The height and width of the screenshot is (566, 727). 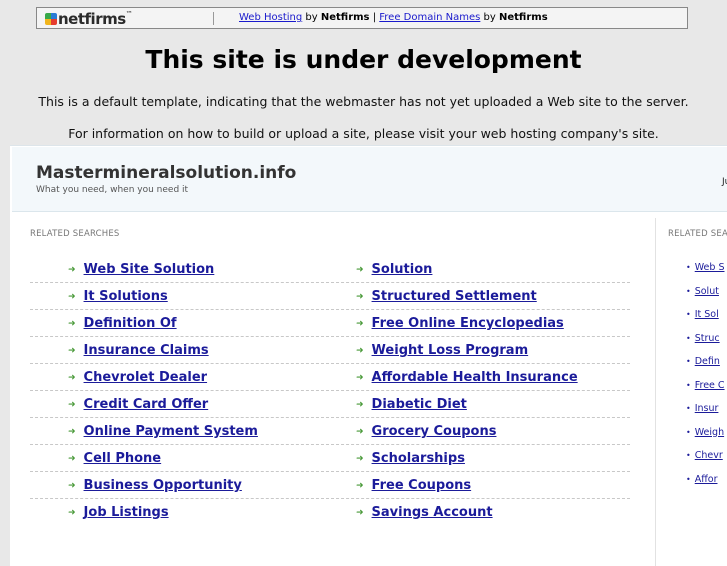 What do you see at coordinates (706, 479) in the screenshot?
I see `side-search-link: Affor` at bounding box center [706, 479].